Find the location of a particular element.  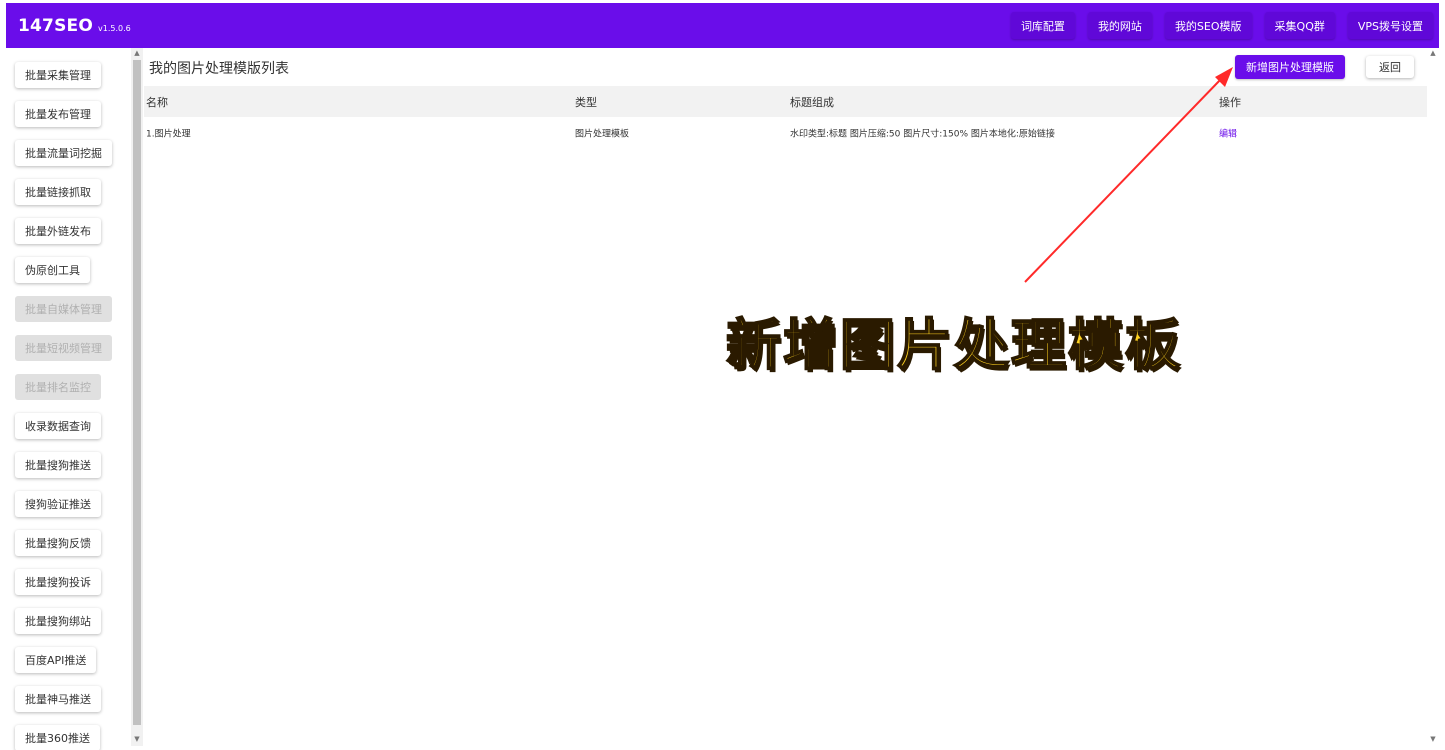

annotation-callout: 新增图片处理模板 is located at coordinates (954, 345).